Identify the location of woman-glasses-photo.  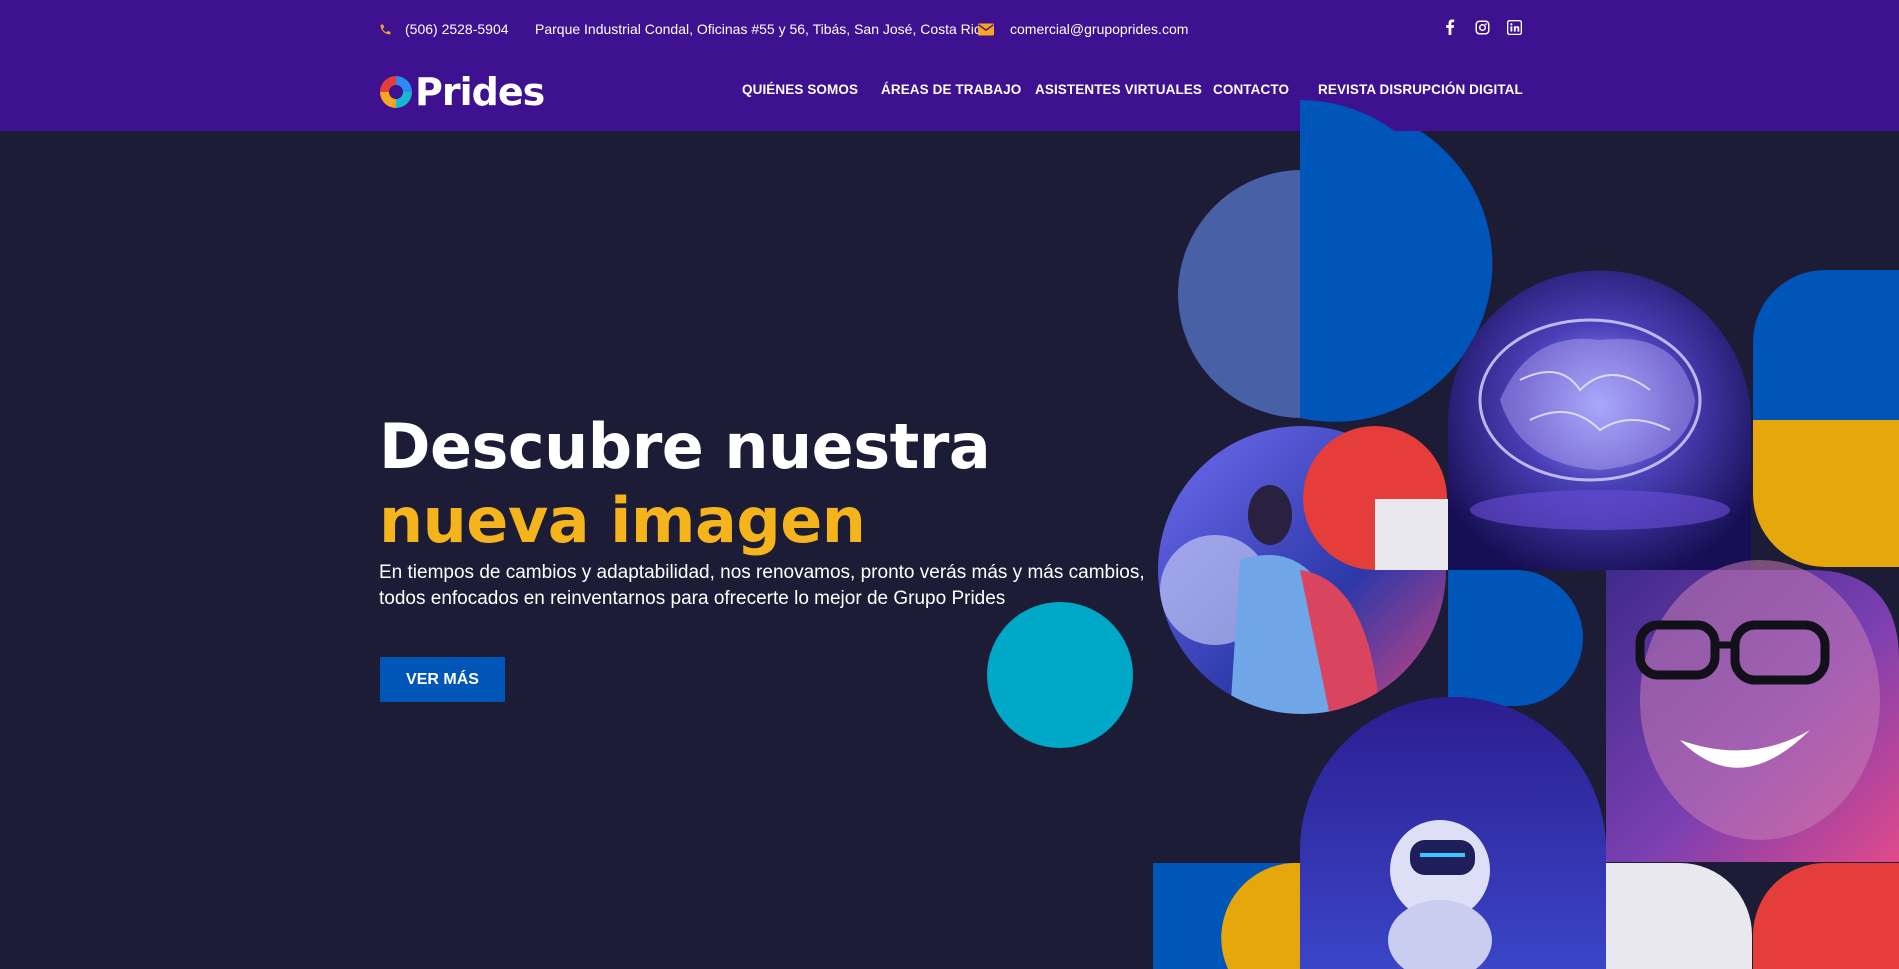
(1752, 711).